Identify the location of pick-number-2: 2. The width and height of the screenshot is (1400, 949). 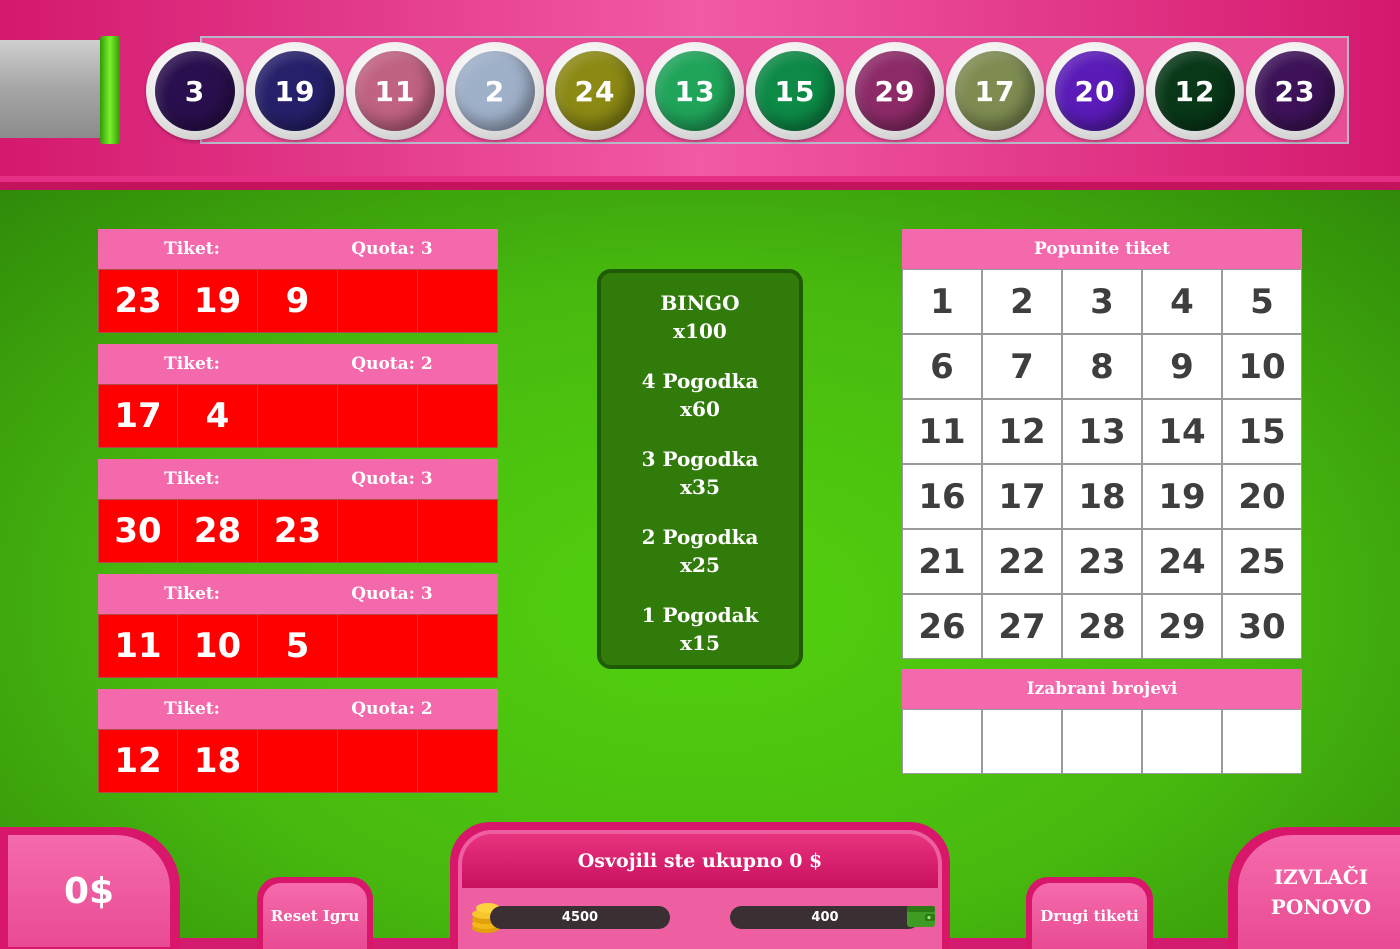
(1022, 301).